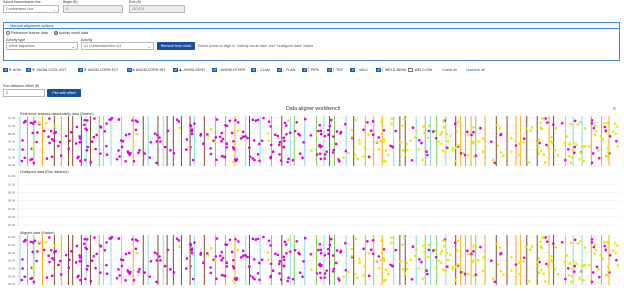  I want to click on filter-agm: ✕AGM, so click(12, 70).